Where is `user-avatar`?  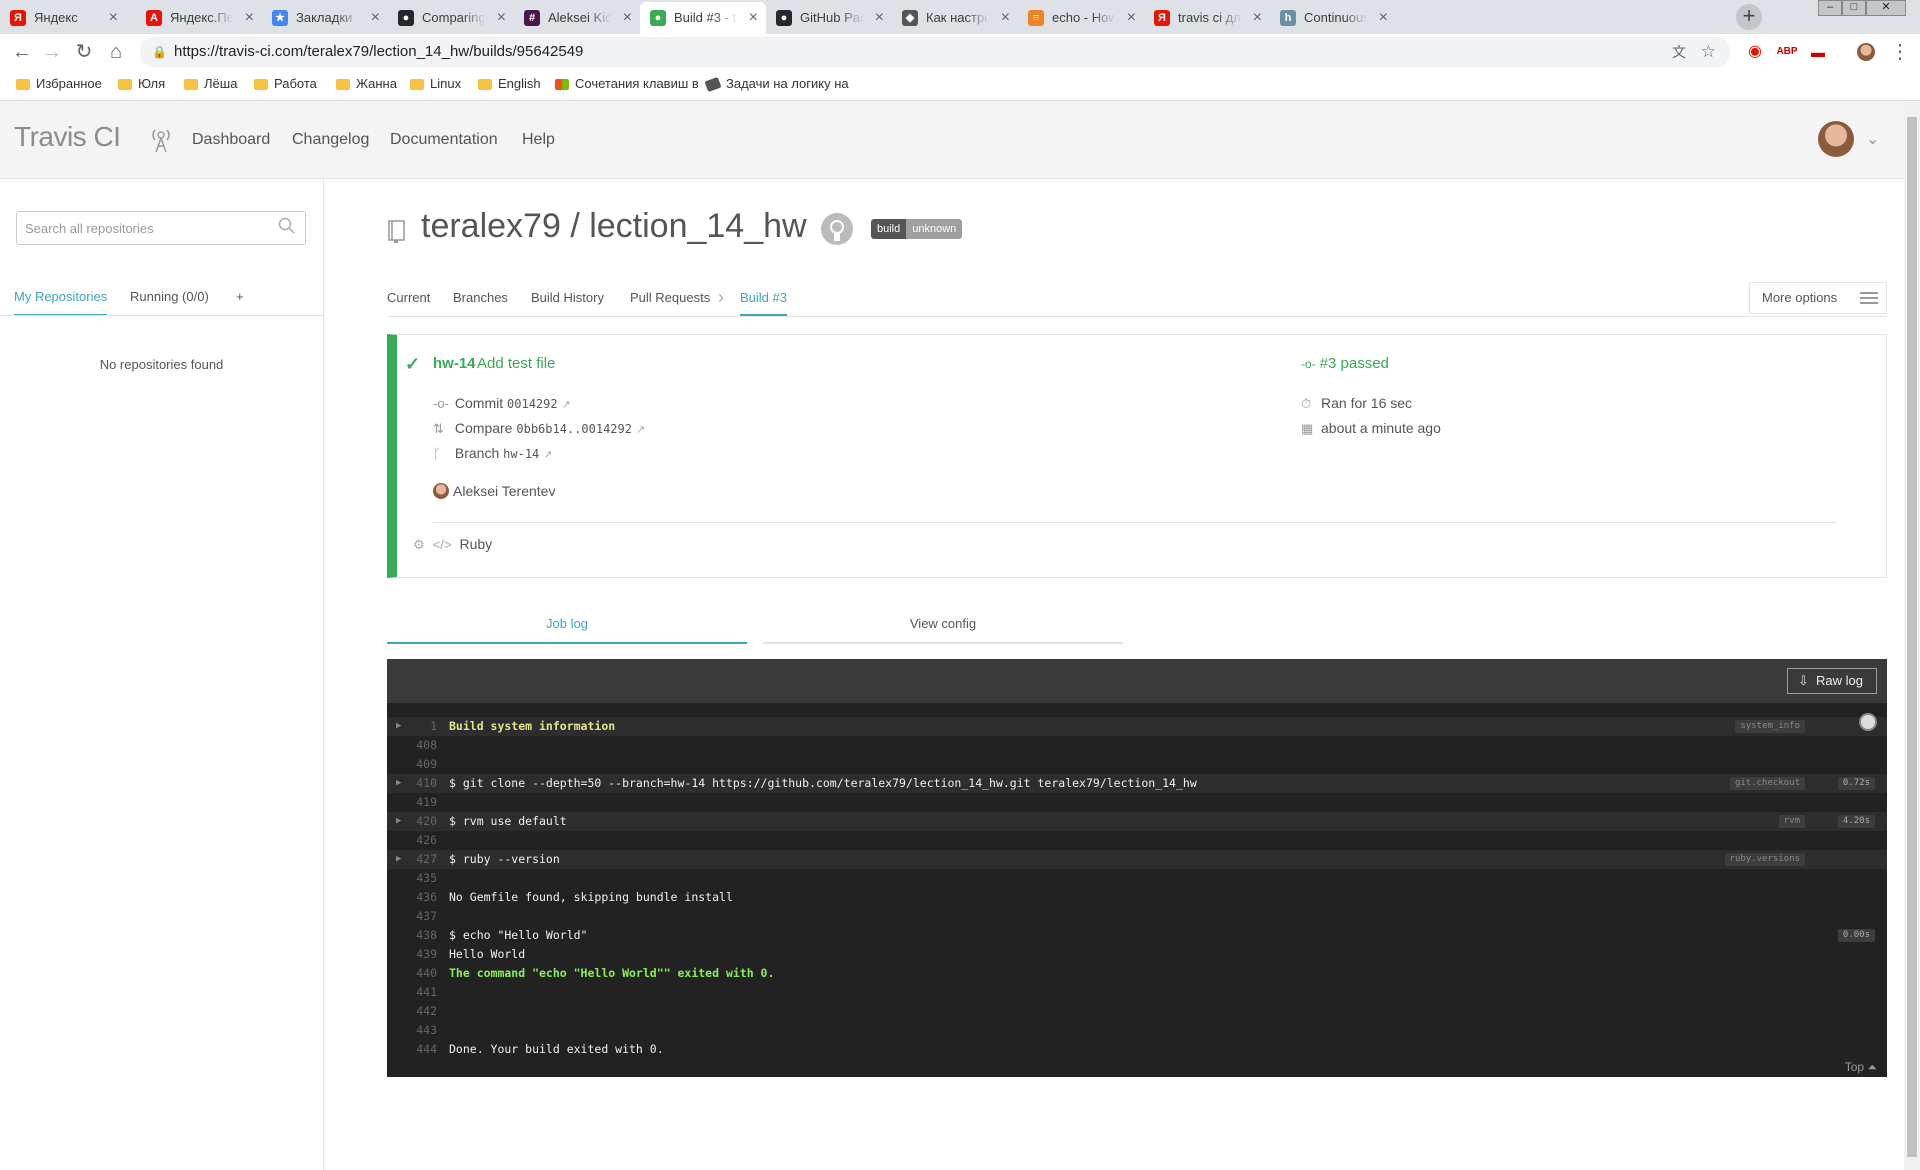 user-avatar is located at coordinates (1836, 139).